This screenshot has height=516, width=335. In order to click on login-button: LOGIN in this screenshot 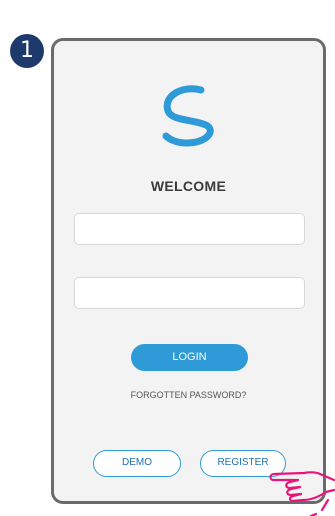, I will do `click(189, 357)`.